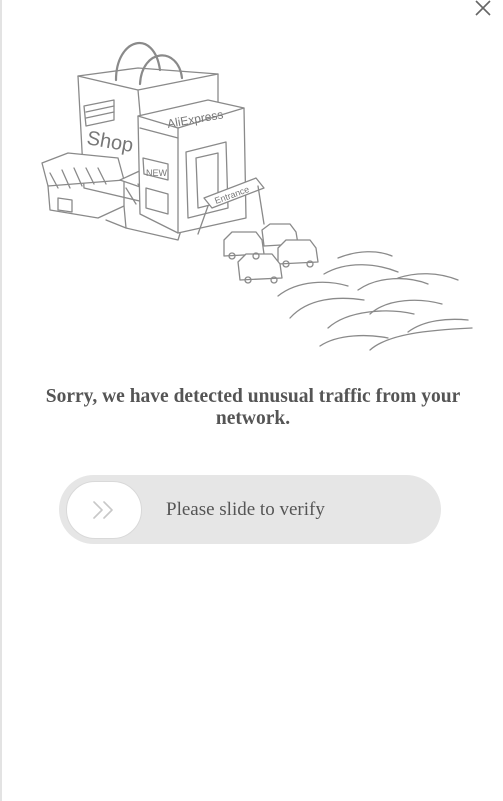 This screenshot has height=801, width=503. What do you see at coordinates (1, 400) in the screenshot?
I see `dialog-border` at bounding box center [1, 400].